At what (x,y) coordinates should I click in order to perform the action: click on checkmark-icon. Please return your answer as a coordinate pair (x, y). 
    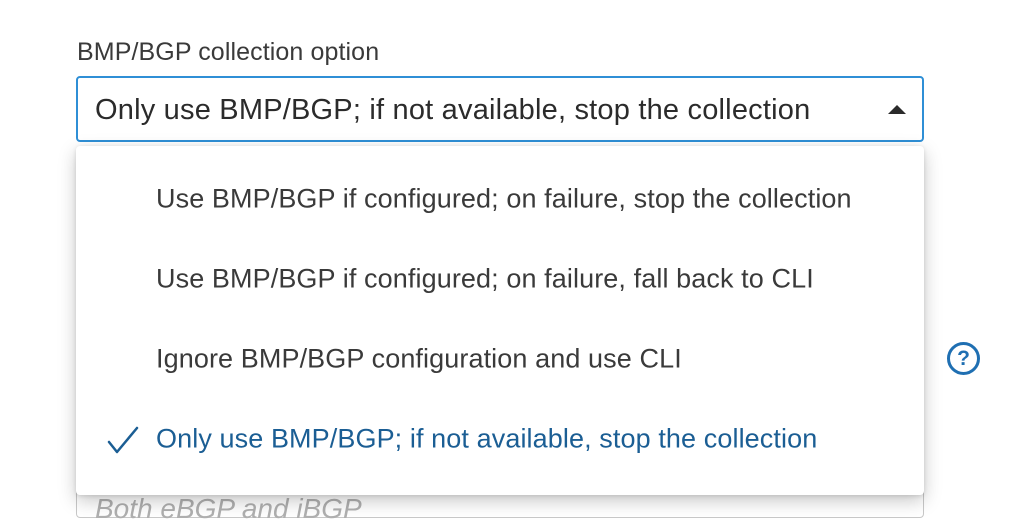
    Looking at the image, I should click on (123, 440).